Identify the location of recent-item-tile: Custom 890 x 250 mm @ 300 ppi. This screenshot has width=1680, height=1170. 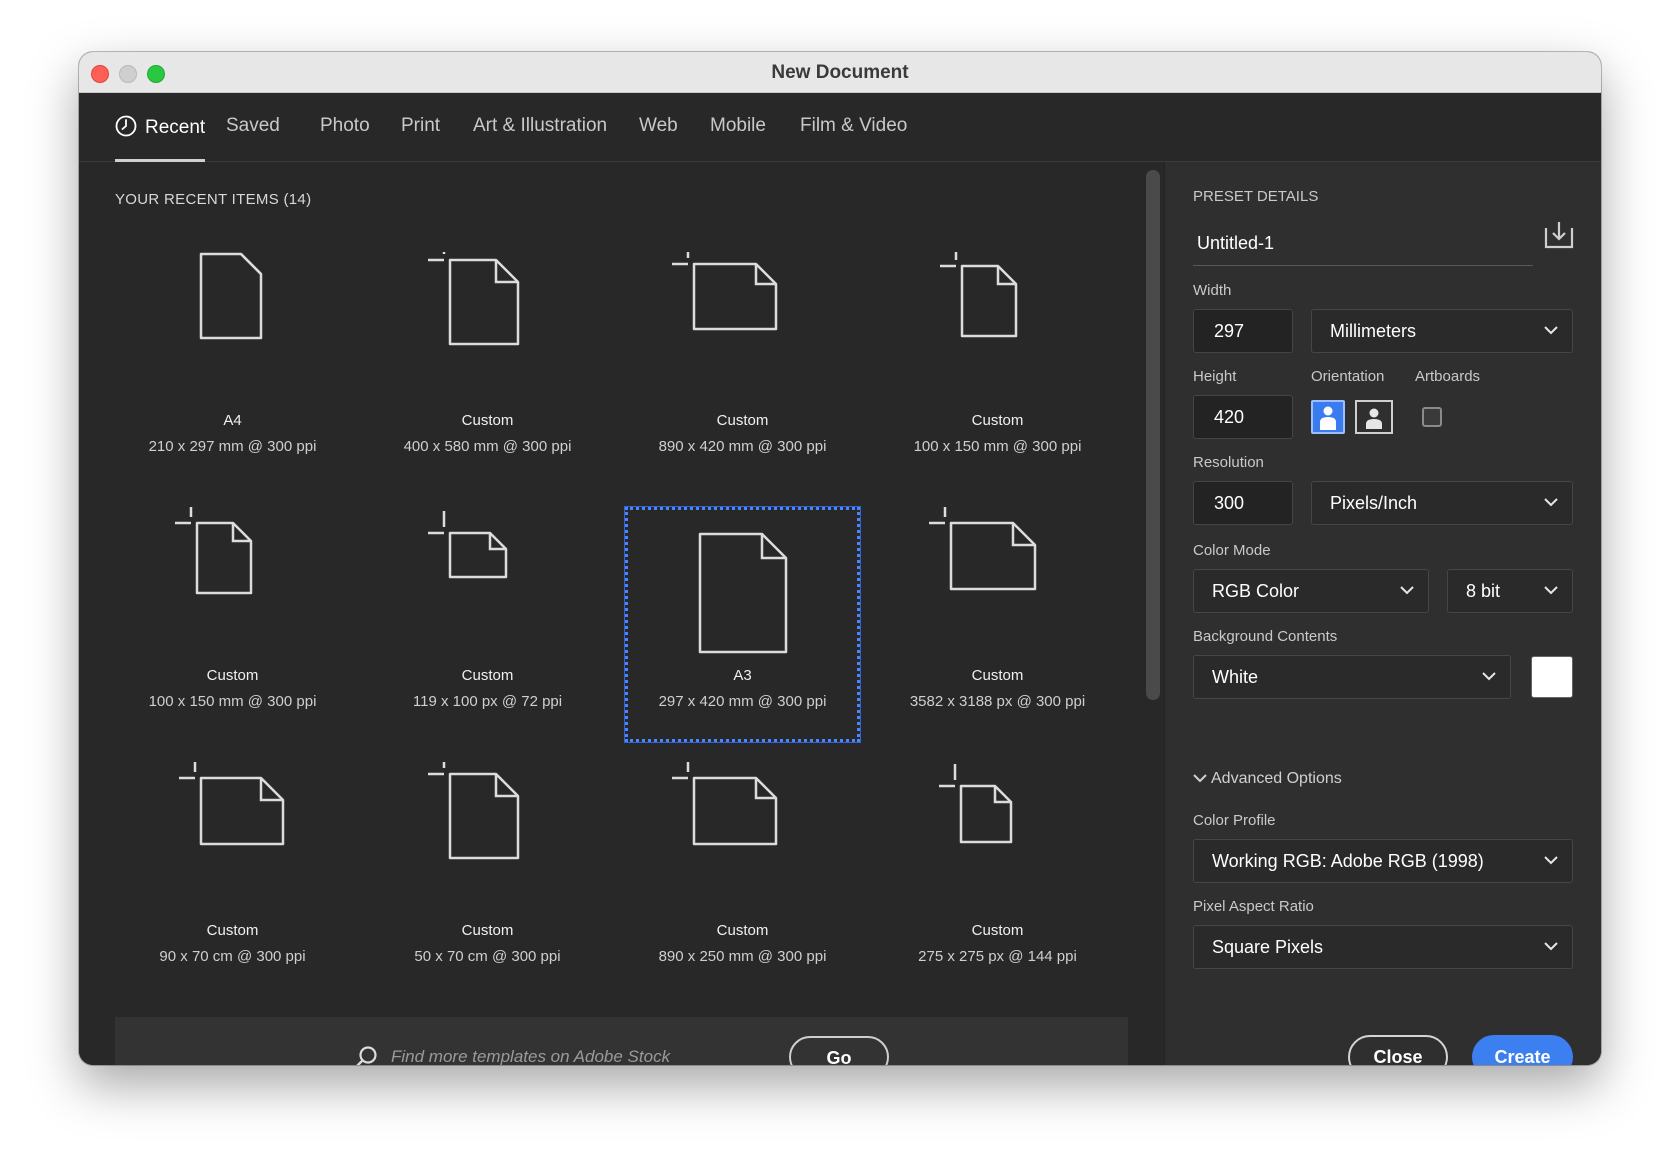
(742, 879).